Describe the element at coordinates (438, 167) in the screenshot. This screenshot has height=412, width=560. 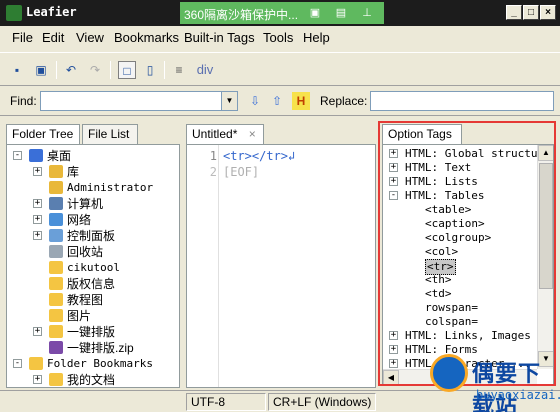
I see `tag-label: HTML: Text` at that location.